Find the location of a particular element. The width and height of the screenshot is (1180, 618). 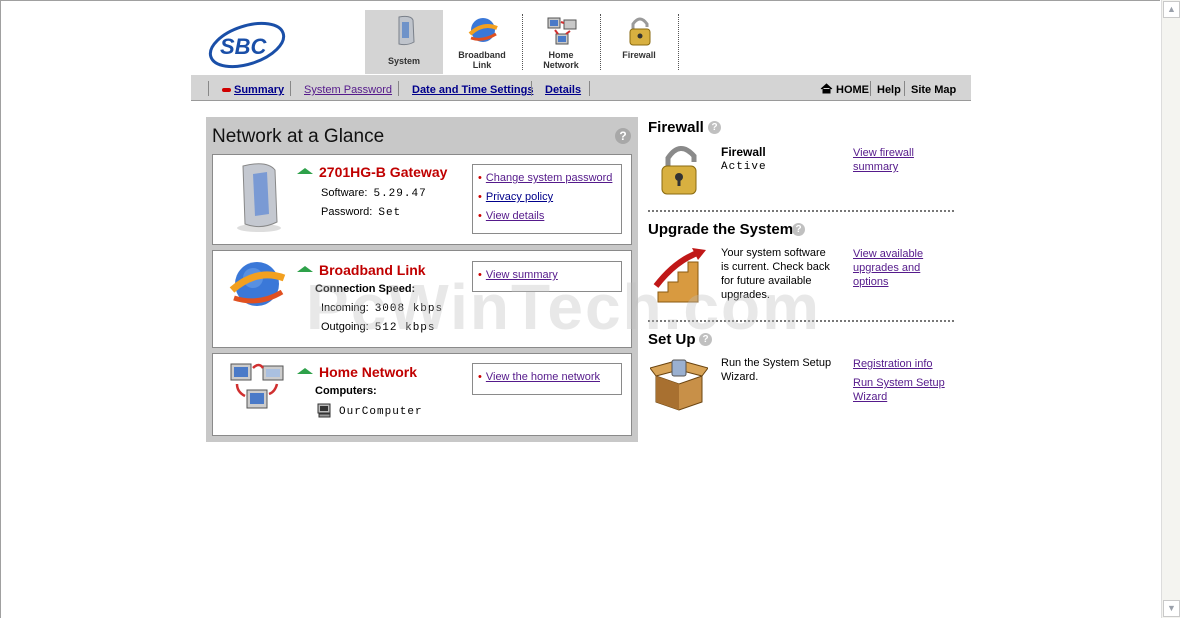

nav-system-password-link: System Password is located at coordinates (348, 90).